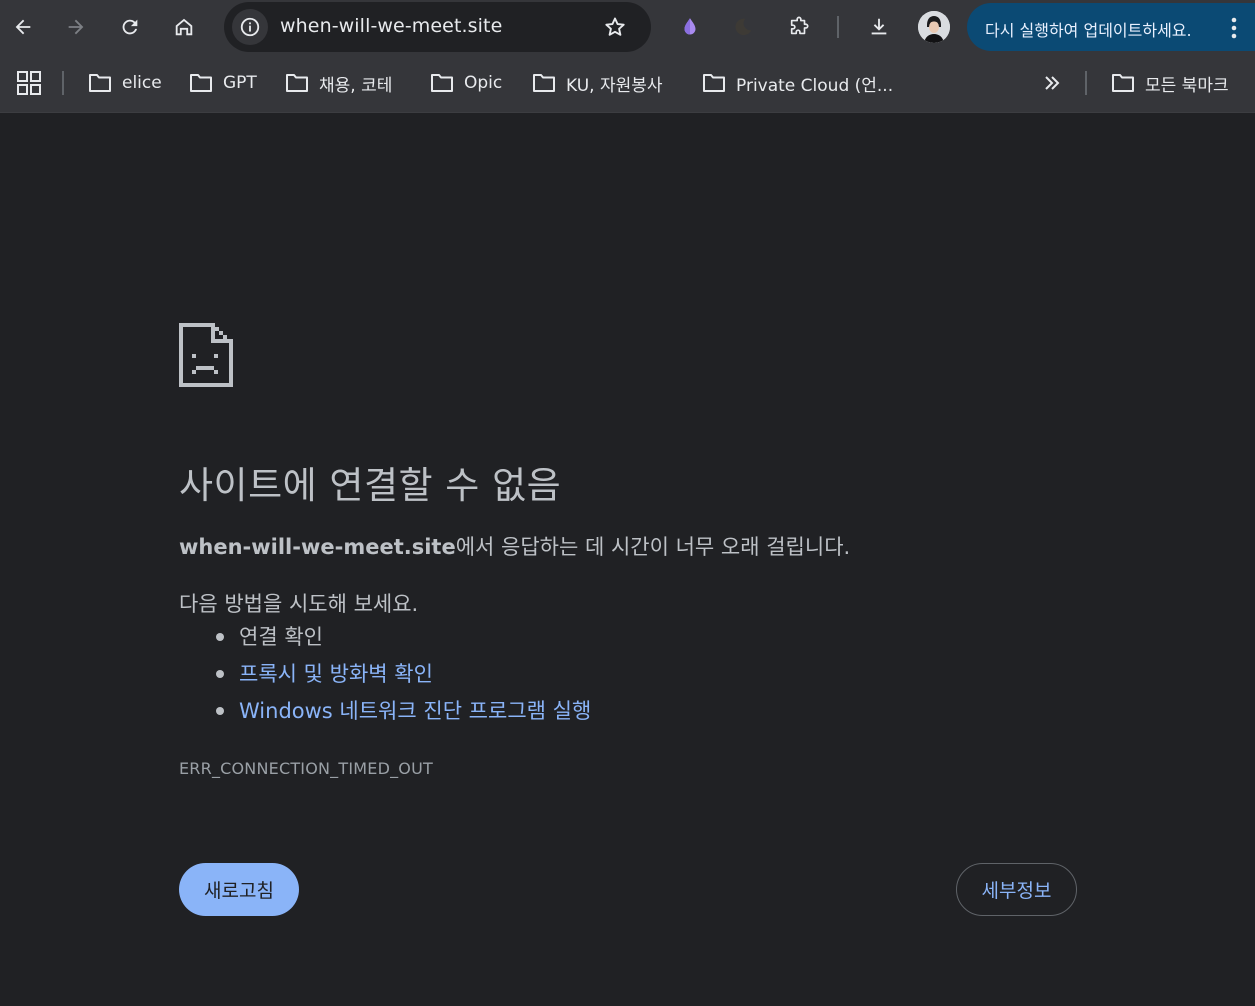 The height and width of the screenshot is (1006, 1255). What do you see at coordinates (385, 714) in the screenshot?
I see `suggestion-run-network-diagnostics-link: Windows 네트워크 진단 프로그램 실행` at bounding box center [385, 714].